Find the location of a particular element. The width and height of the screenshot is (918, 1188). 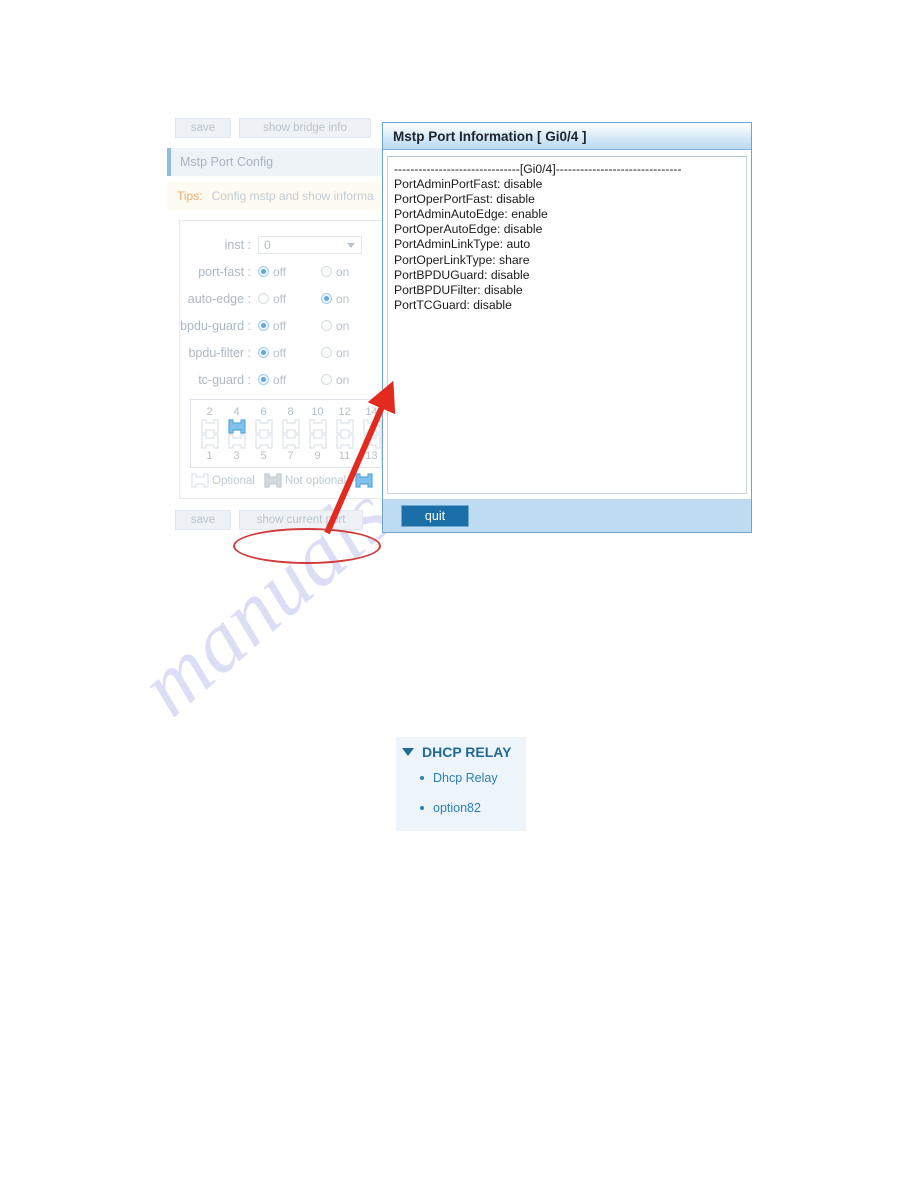

jack-not-optional-icon is located at coordinates (273, 480).